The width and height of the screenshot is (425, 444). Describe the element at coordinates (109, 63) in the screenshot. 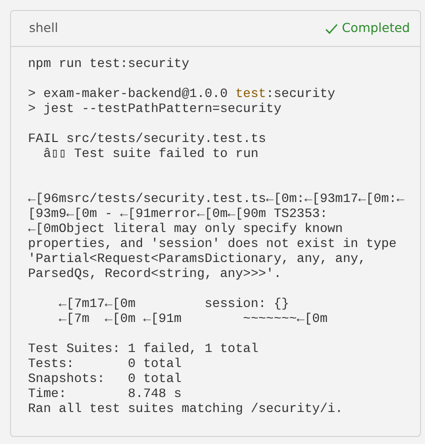

I see `terminal-line: npm run test:security` at that location.